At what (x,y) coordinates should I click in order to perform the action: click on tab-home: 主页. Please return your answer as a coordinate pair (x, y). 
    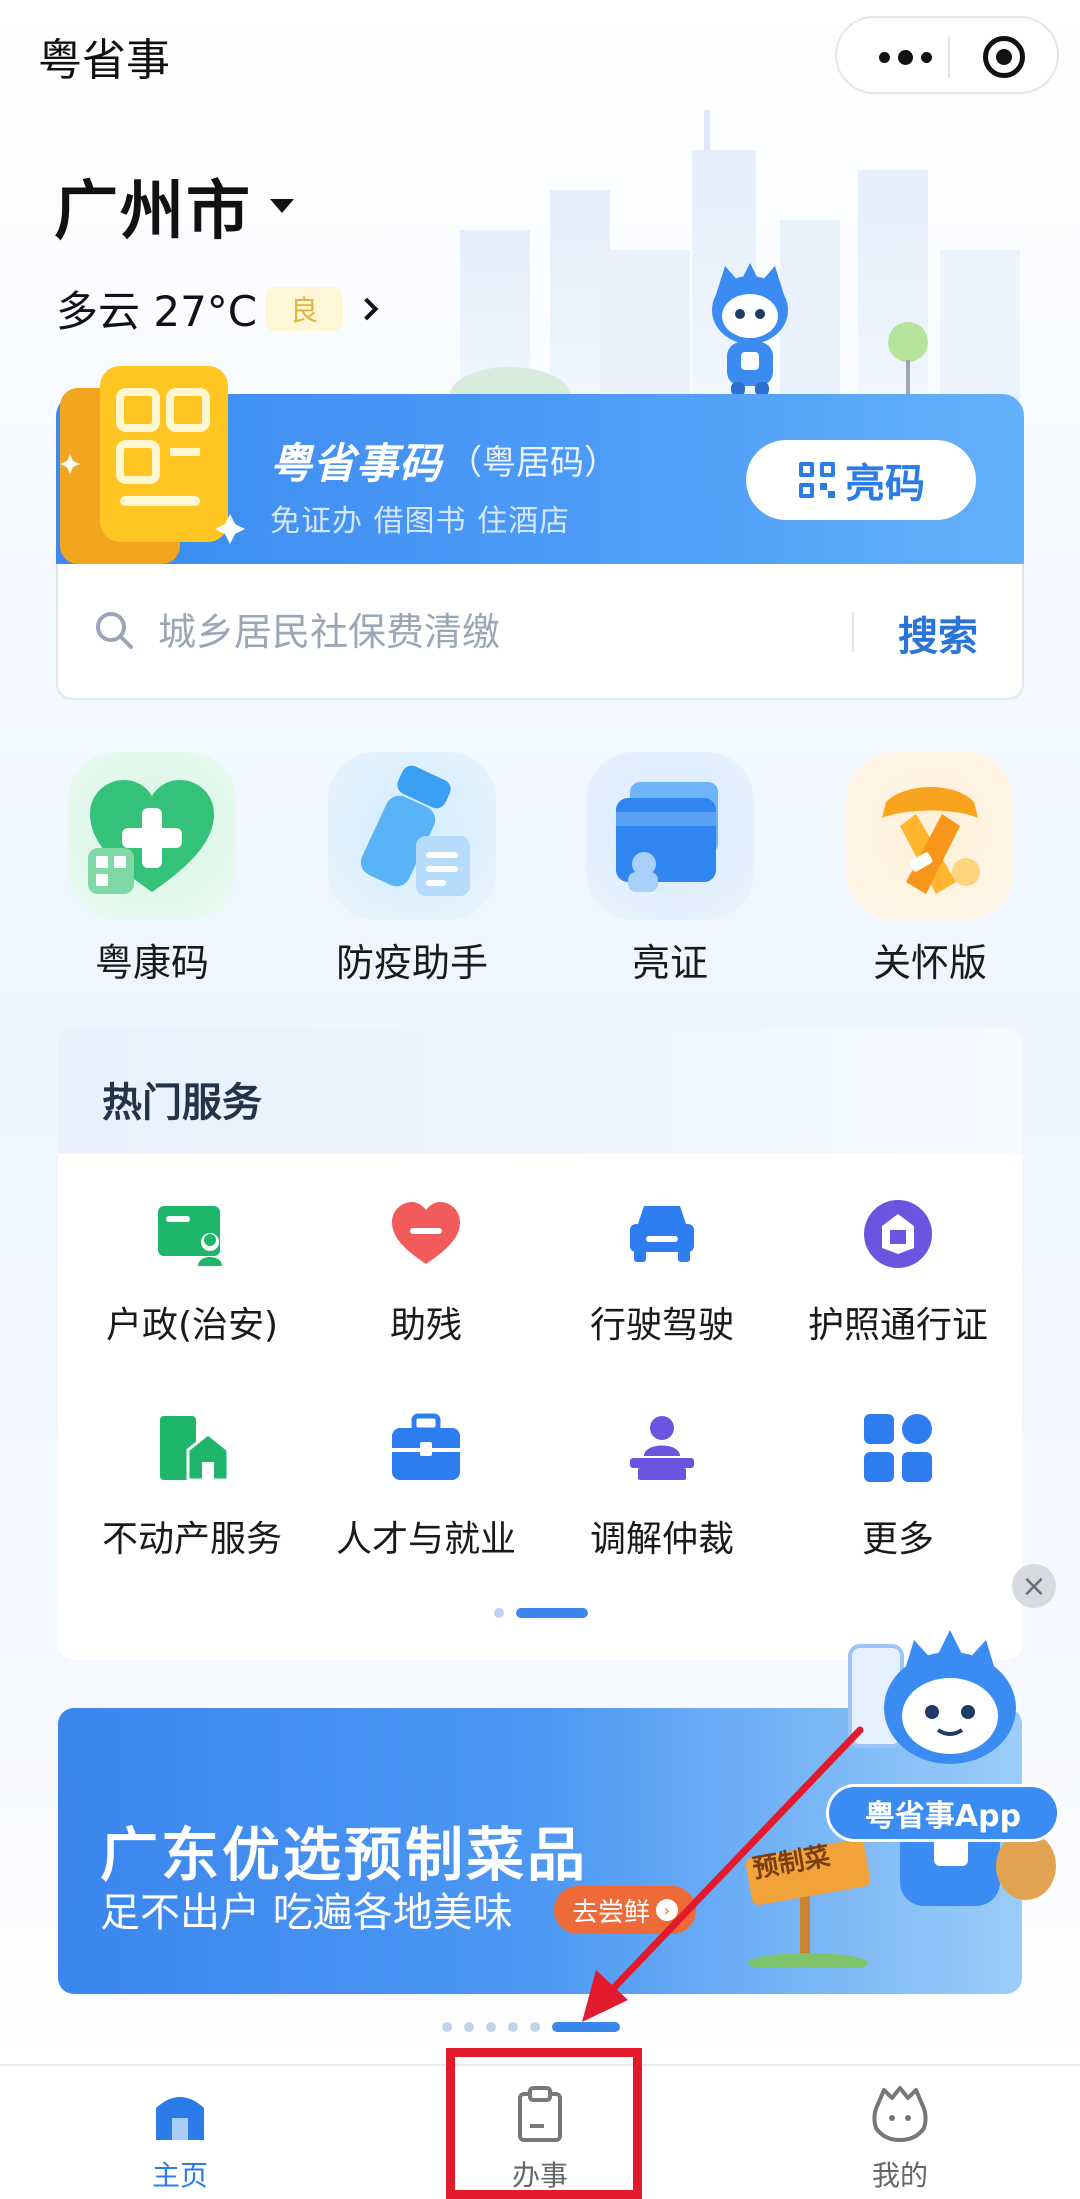
    Looking at the image, I should click on (180, 2139).